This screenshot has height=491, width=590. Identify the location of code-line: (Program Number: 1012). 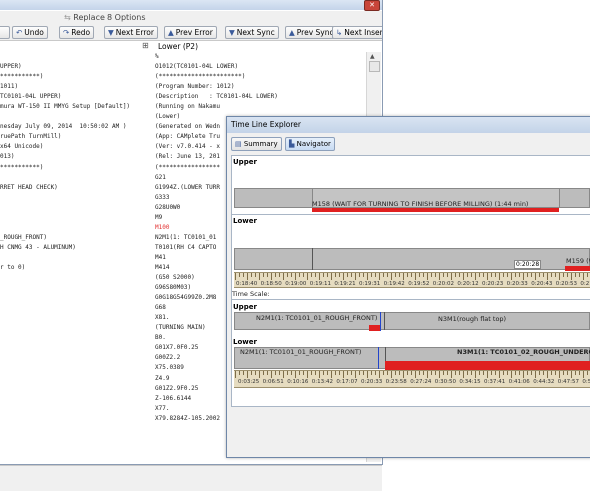
(260, 87).